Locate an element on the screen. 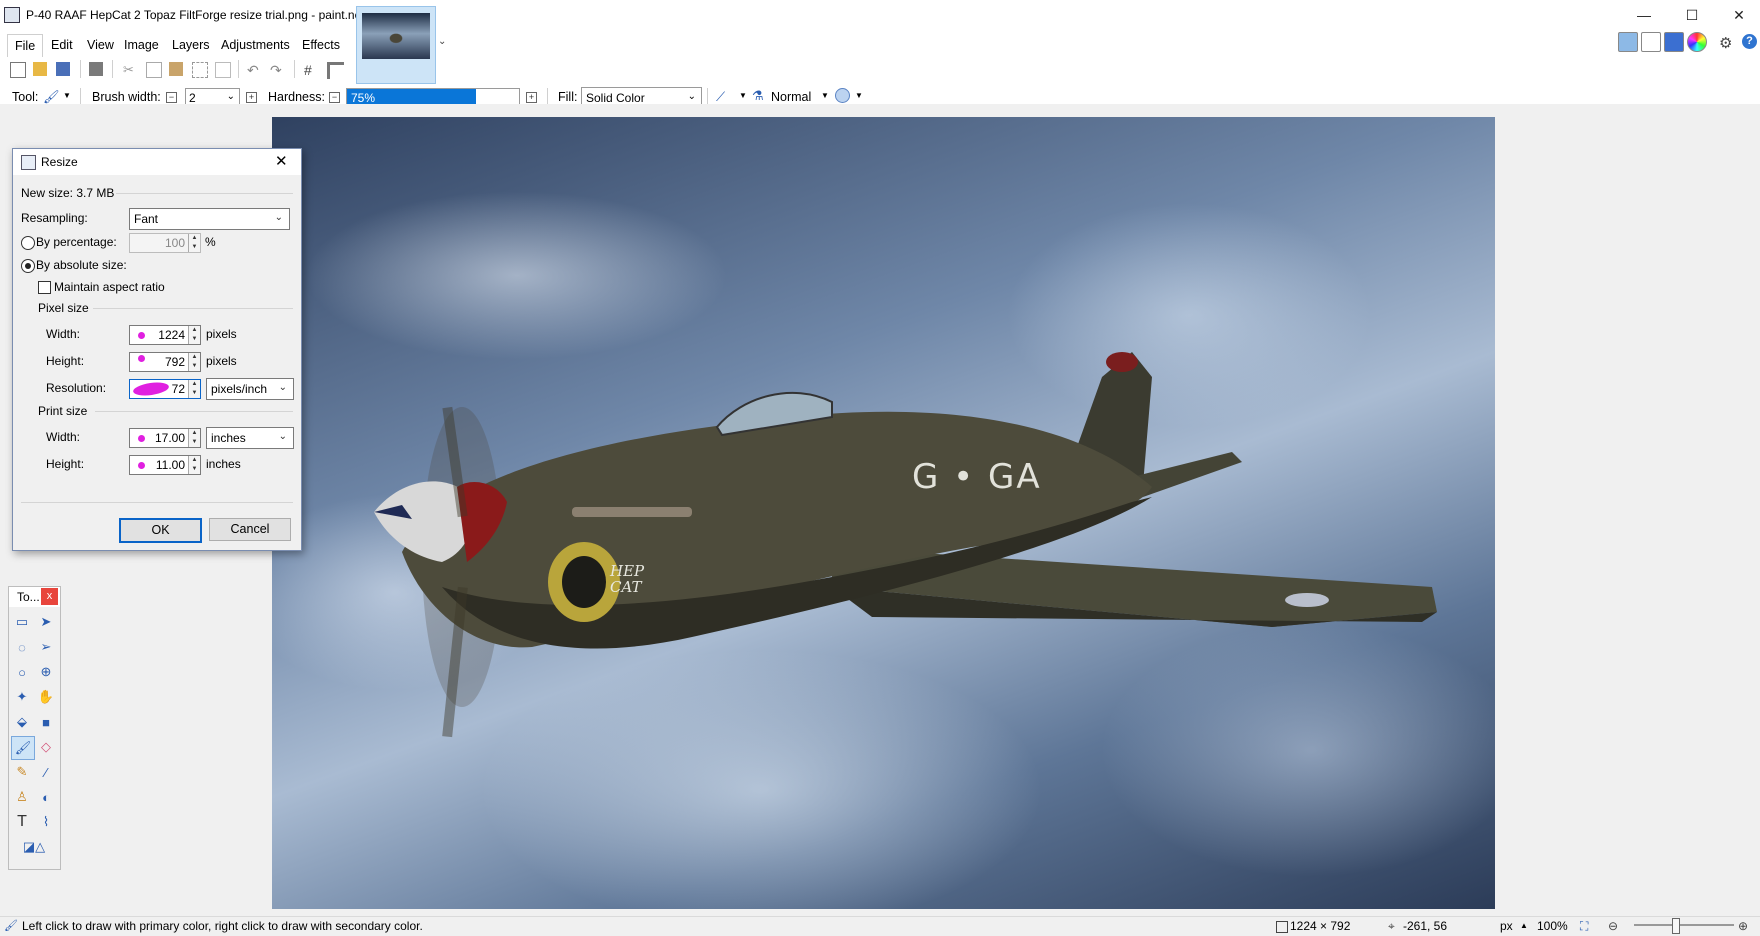 This screenshot has height=936, width=1760. paste-icon is located at coordinates (176, 69).